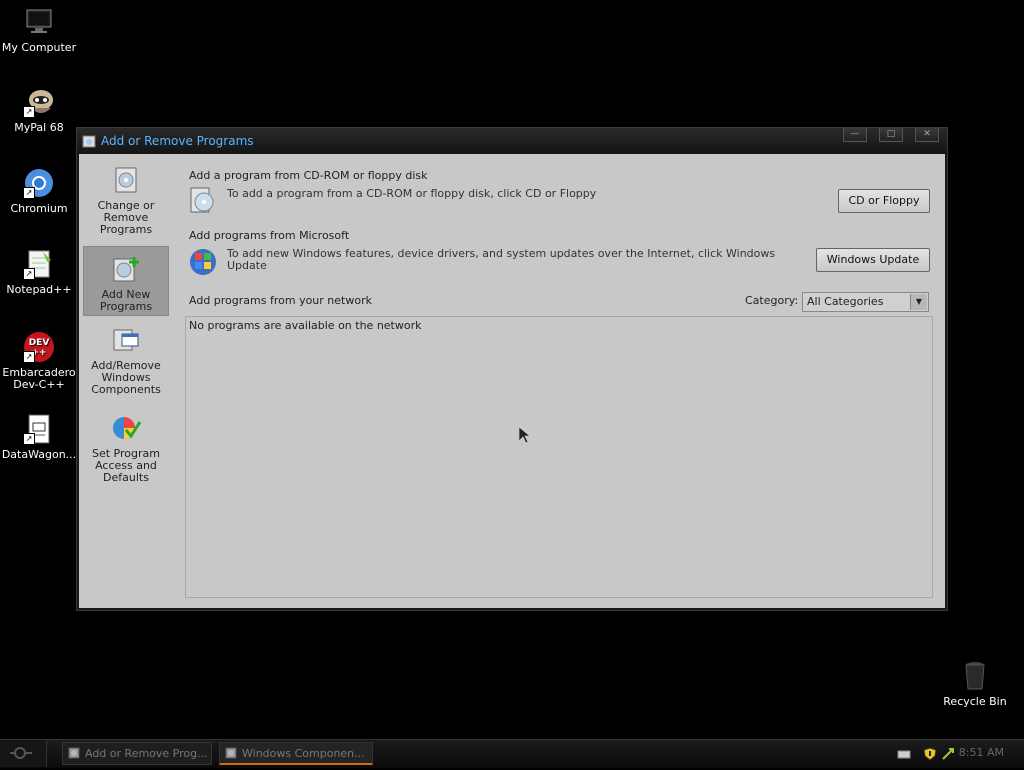  What do you see at coordinates (39, 289) in the screenshot?
I see `desktop-icon-label: Notepad++` at bounding box center [39, 289].